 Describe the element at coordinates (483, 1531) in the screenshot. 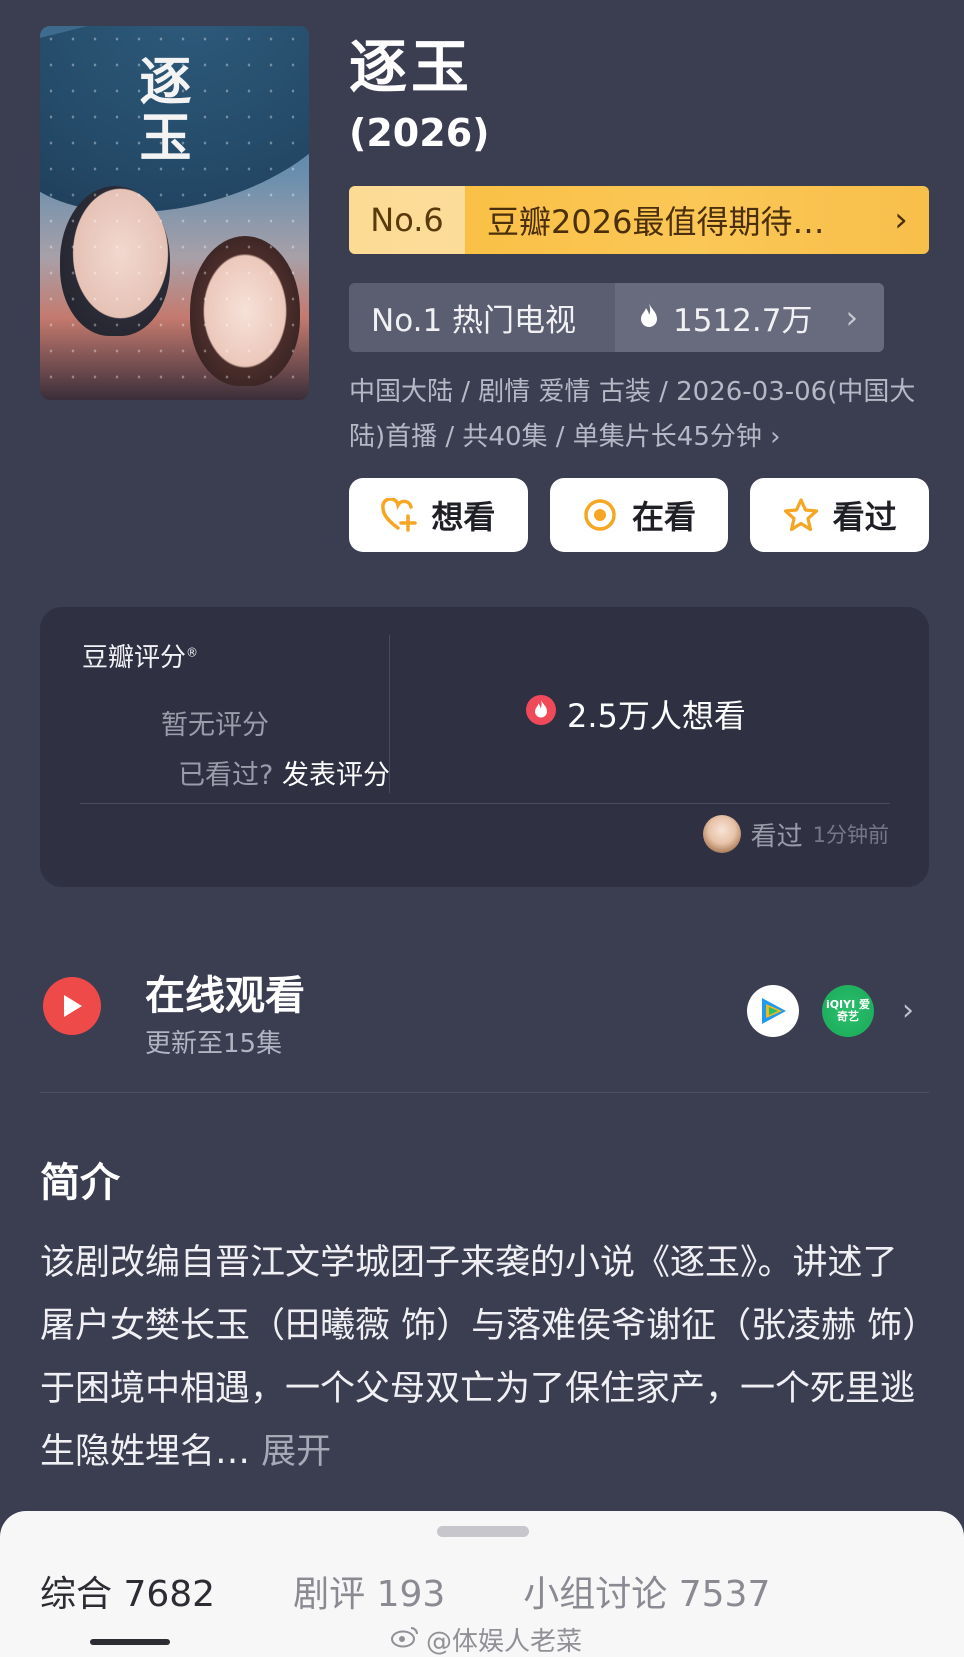

I see `drag-handle` at that location.